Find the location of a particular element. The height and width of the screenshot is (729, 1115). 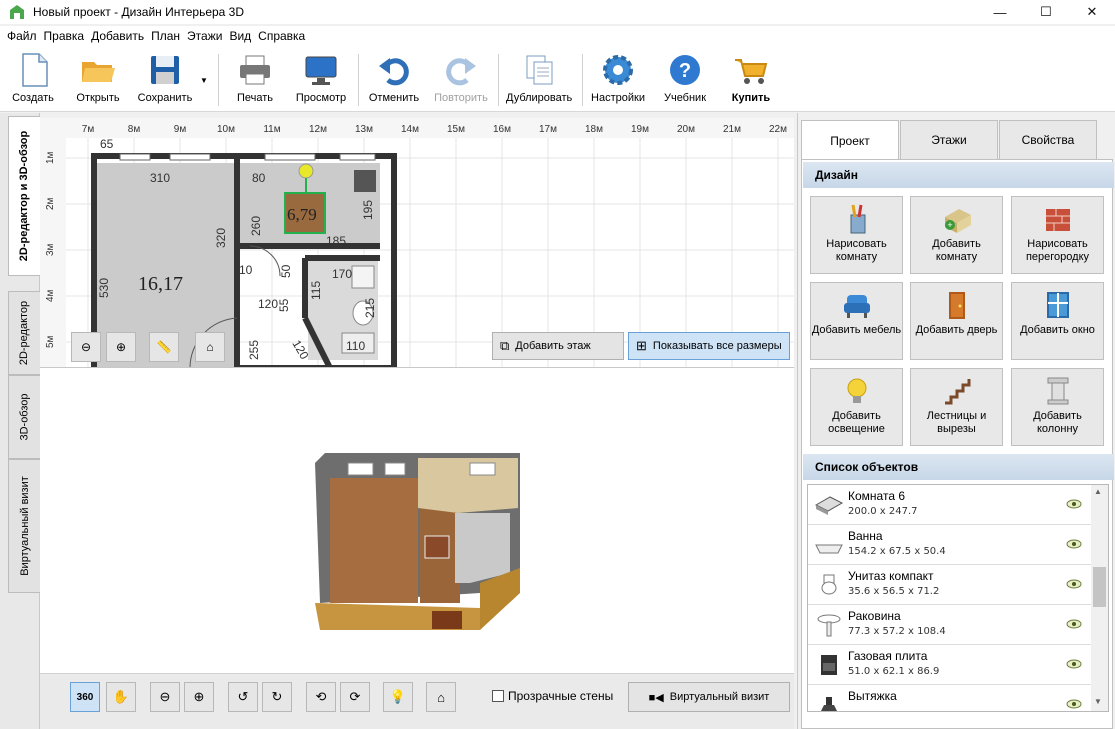

menu-floors: Этажи is located at coordinates (207, 36).